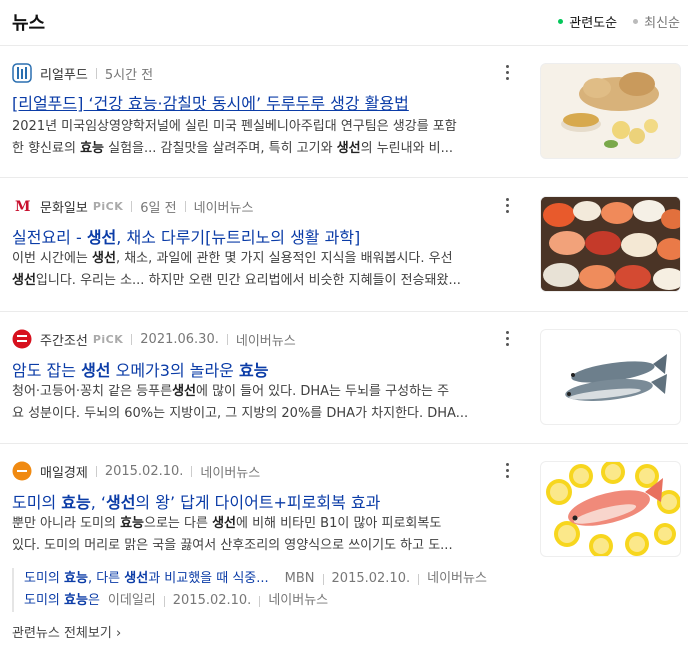 The height and width of the screenshot is (655, 688). Describe the element at coordinates (22, 471) in the screenshot. I see `maeil-logo-icon` at that location.